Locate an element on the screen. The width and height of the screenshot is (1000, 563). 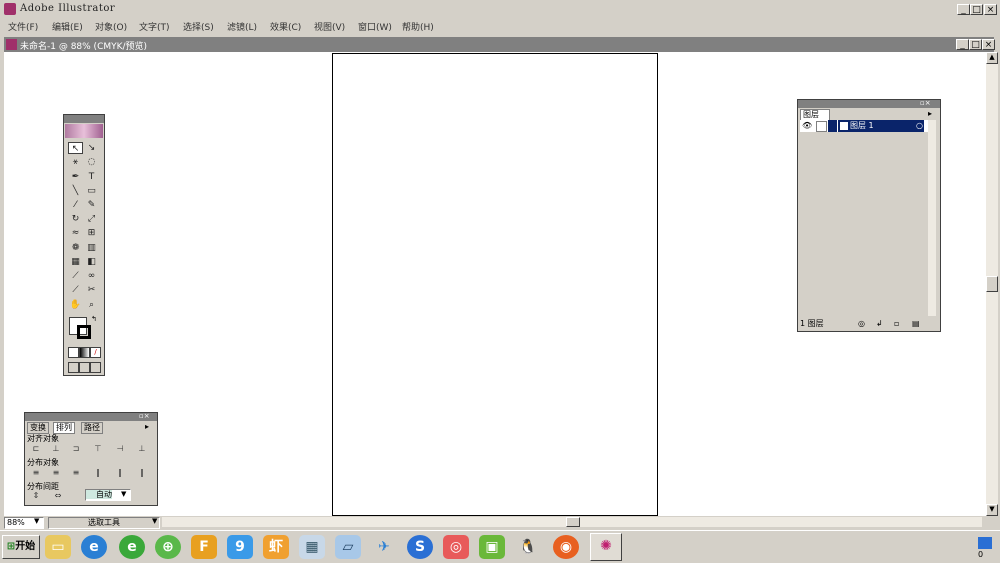
magic-wand-tool-icon: ⚹ is located at coordinates (75, 162).